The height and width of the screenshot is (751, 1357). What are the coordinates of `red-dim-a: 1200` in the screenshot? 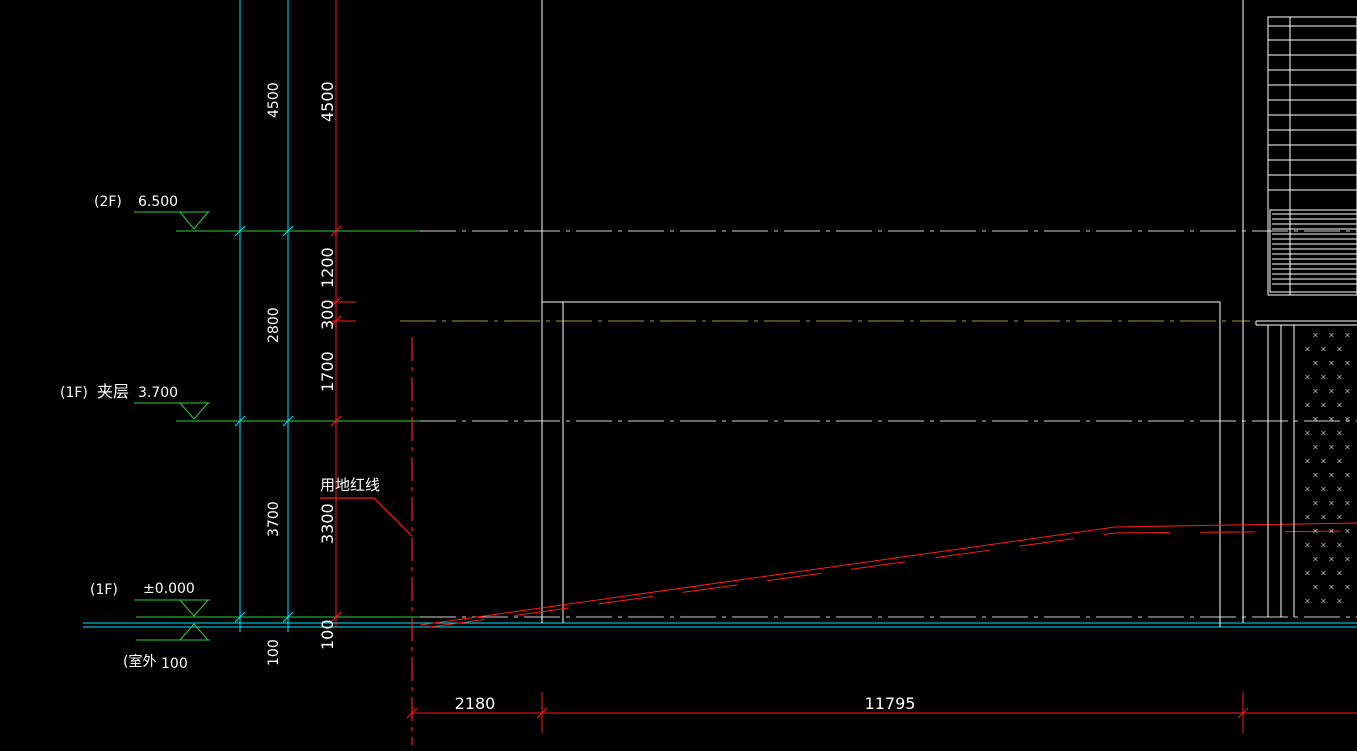 It's located at (327, 267).